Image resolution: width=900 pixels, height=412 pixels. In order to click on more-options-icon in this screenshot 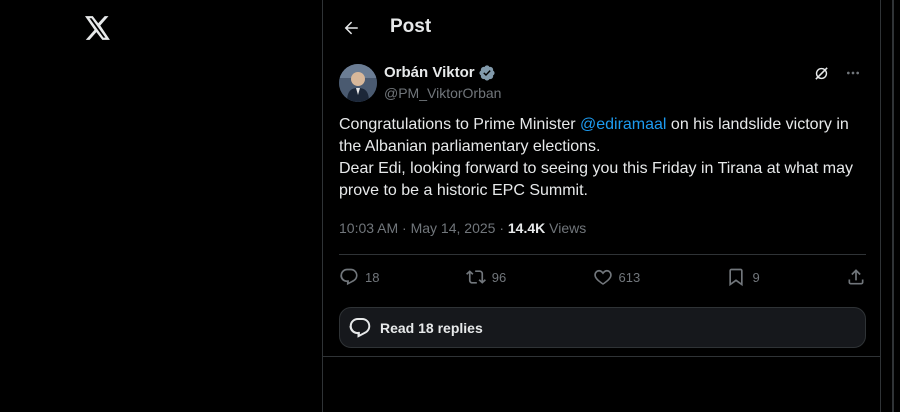, I will do `click(853, 73)`.